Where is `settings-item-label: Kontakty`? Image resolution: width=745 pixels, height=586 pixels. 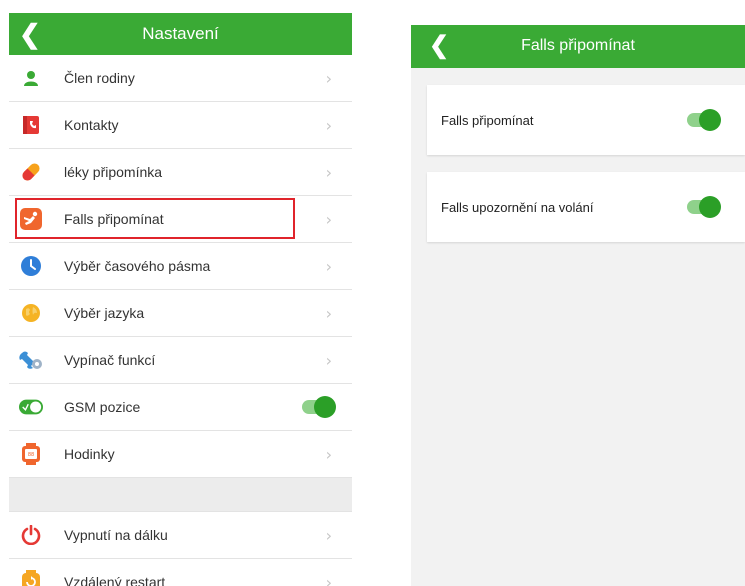
settings-item-label: Kontakty is located at coordinates (91, 125).